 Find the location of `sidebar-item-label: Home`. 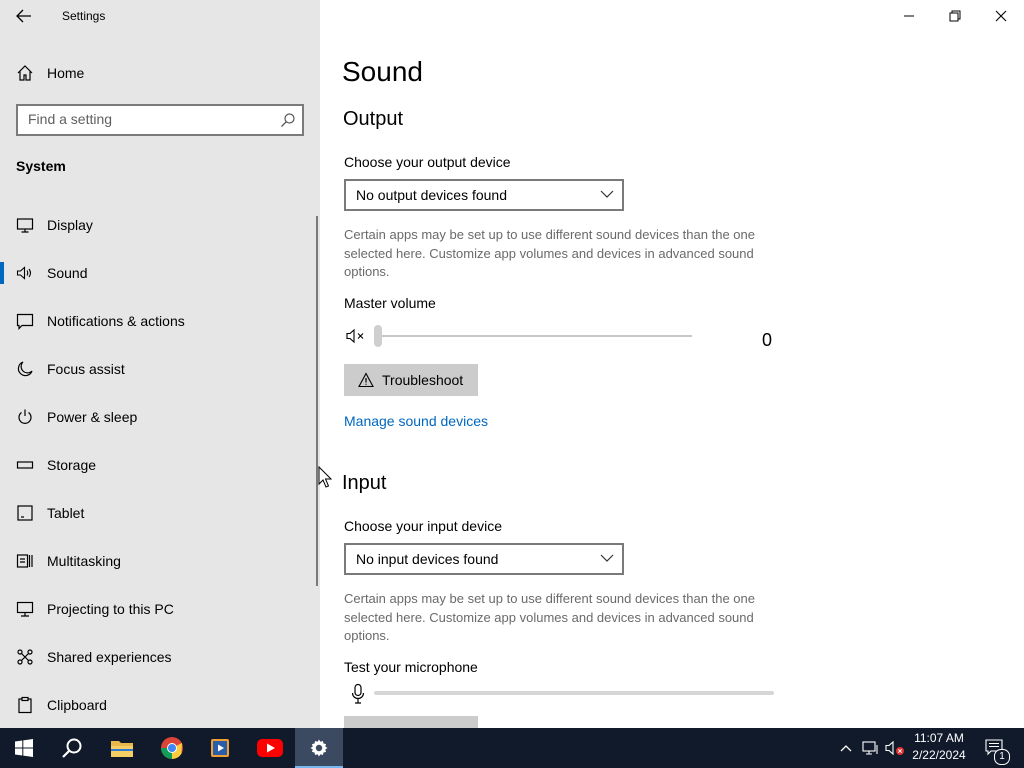

sidebar-item-label: Home is located at coordinates (66, 73).